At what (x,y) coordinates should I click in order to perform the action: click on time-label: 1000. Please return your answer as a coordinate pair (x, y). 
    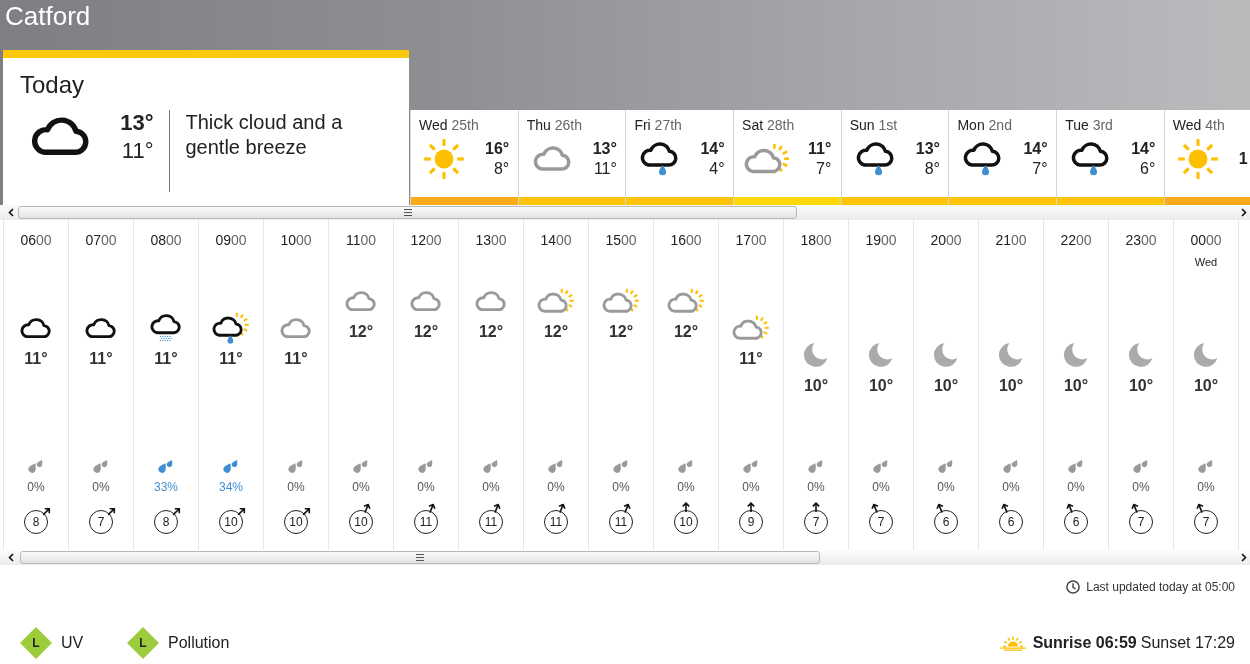
    Looking at the image, I should click on (296, 240).